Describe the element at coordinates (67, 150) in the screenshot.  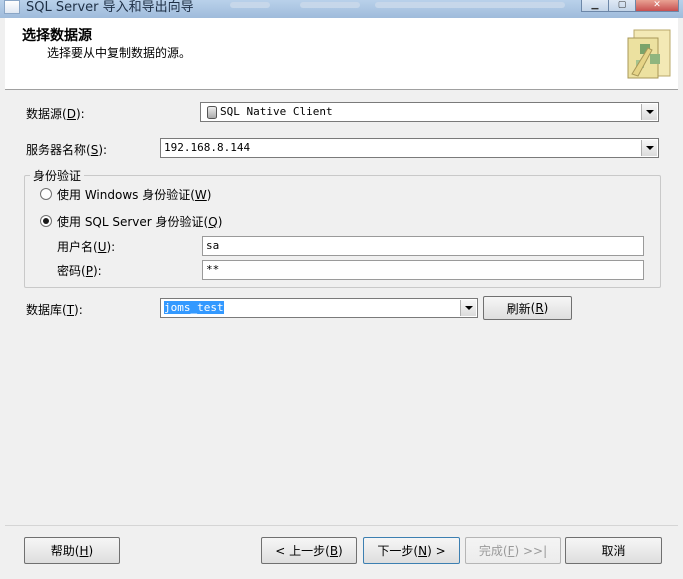
I see `server-label: 服务器名称(S):` at that location.